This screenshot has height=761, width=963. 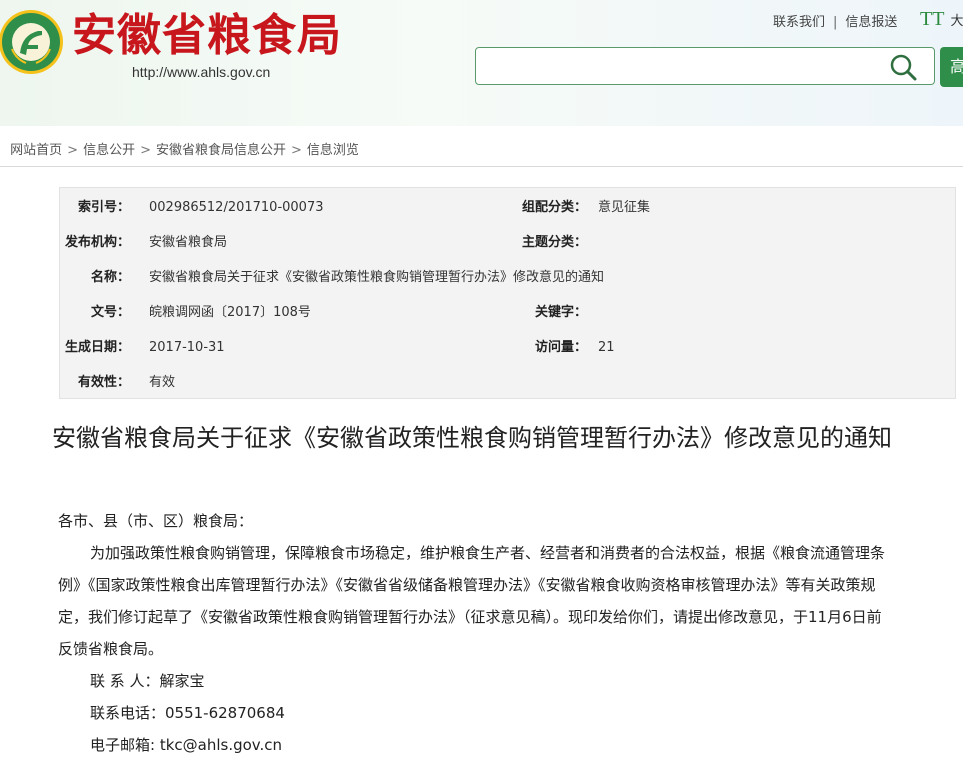 What do you see at coordinates (903, 67) in the screenshot?
I see `search-icon` at bounding box center [903, 67].